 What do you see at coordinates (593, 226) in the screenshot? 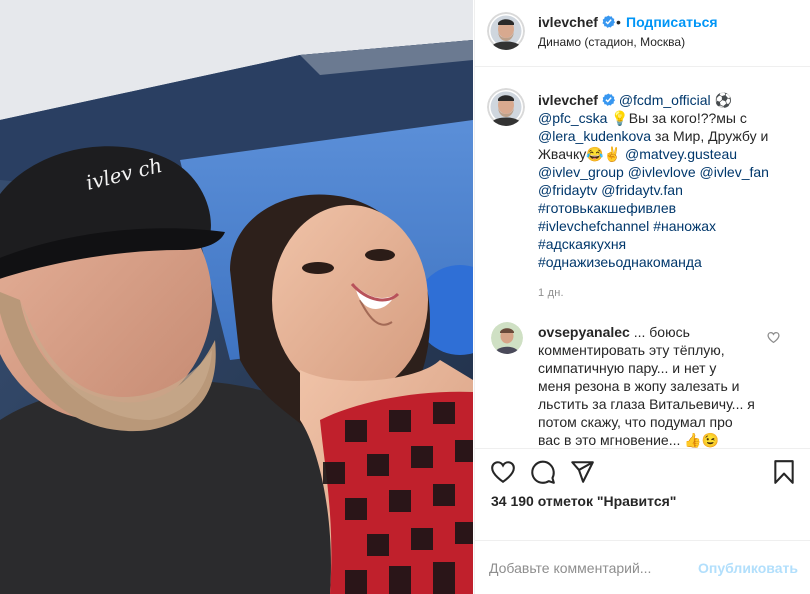
I see `hashtag-link: #ivlevchefchannel` at bounding box center [593, 226].